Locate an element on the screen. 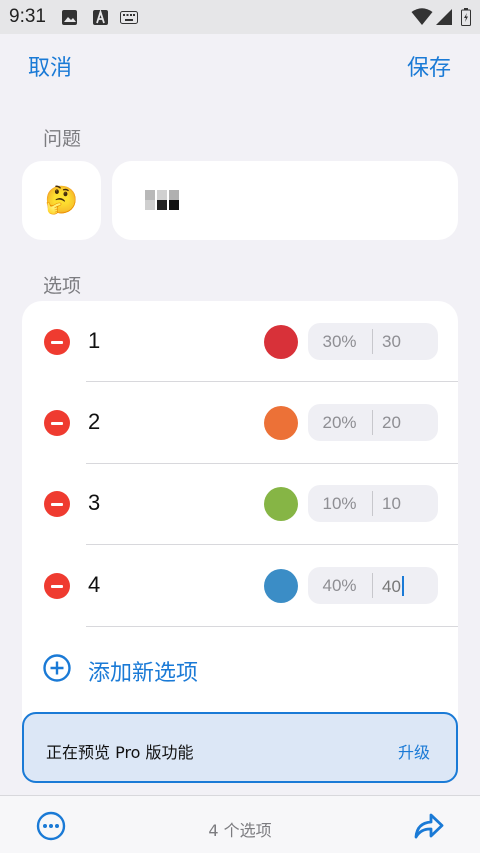 The image size is (480, 853). options-section-label: 选项 is located at coordinates (62, 286).